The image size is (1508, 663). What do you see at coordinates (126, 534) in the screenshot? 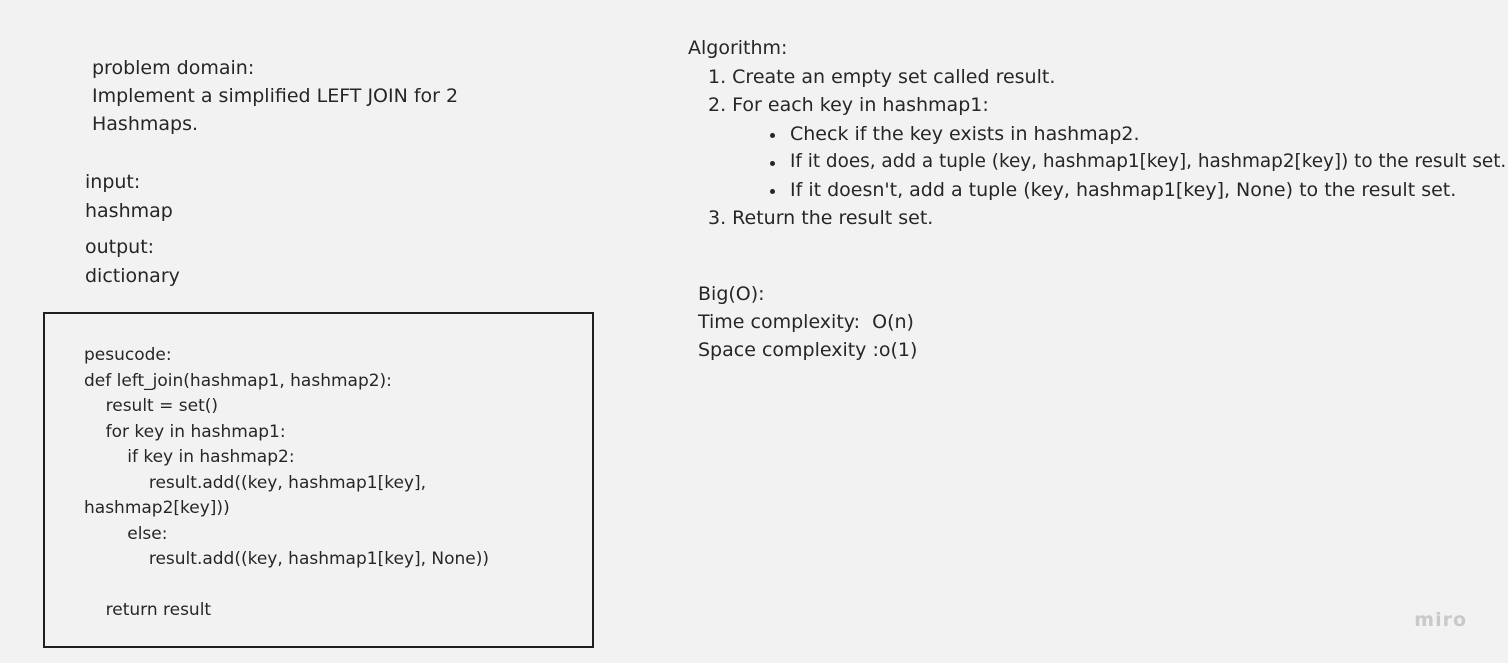
I see `code-line: else:` at bounding box center [126, 534].